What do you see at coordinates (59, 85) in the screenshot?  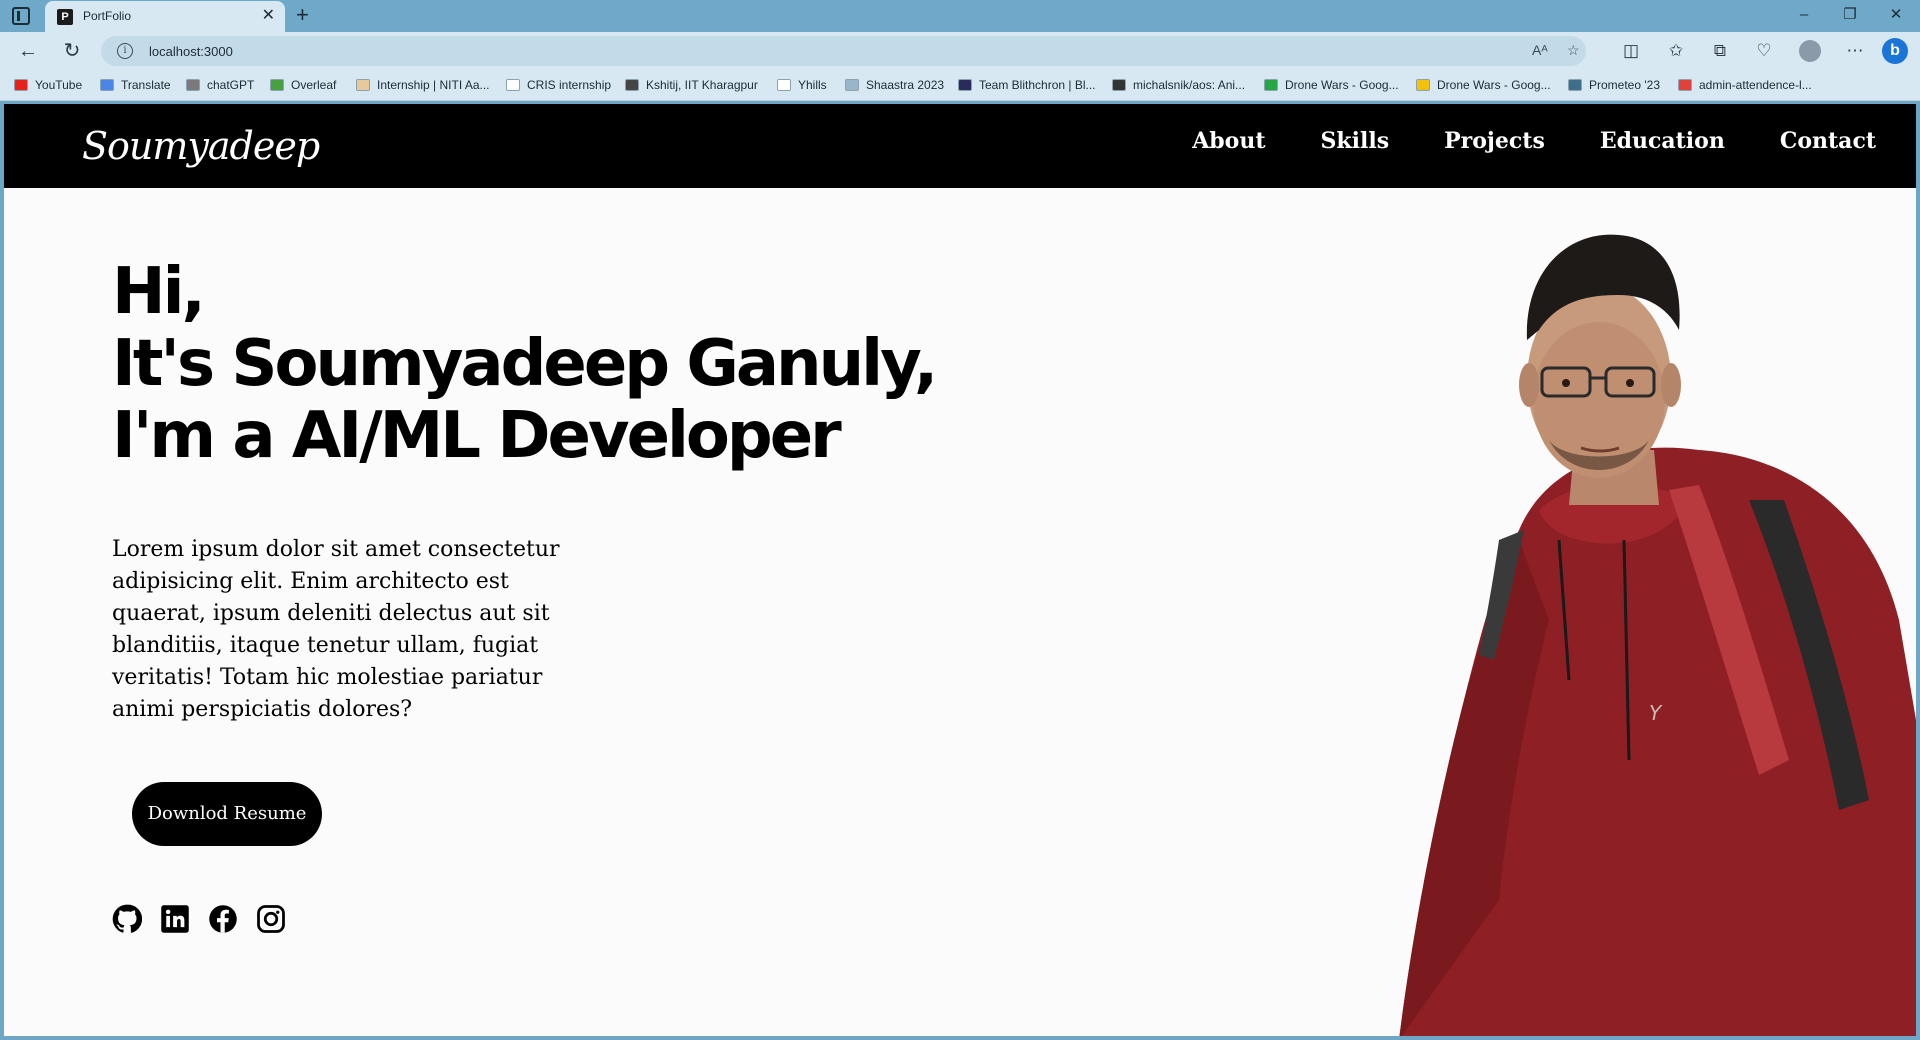 I see `bookmark-label: YouTube` at bounding box center [59, 85].